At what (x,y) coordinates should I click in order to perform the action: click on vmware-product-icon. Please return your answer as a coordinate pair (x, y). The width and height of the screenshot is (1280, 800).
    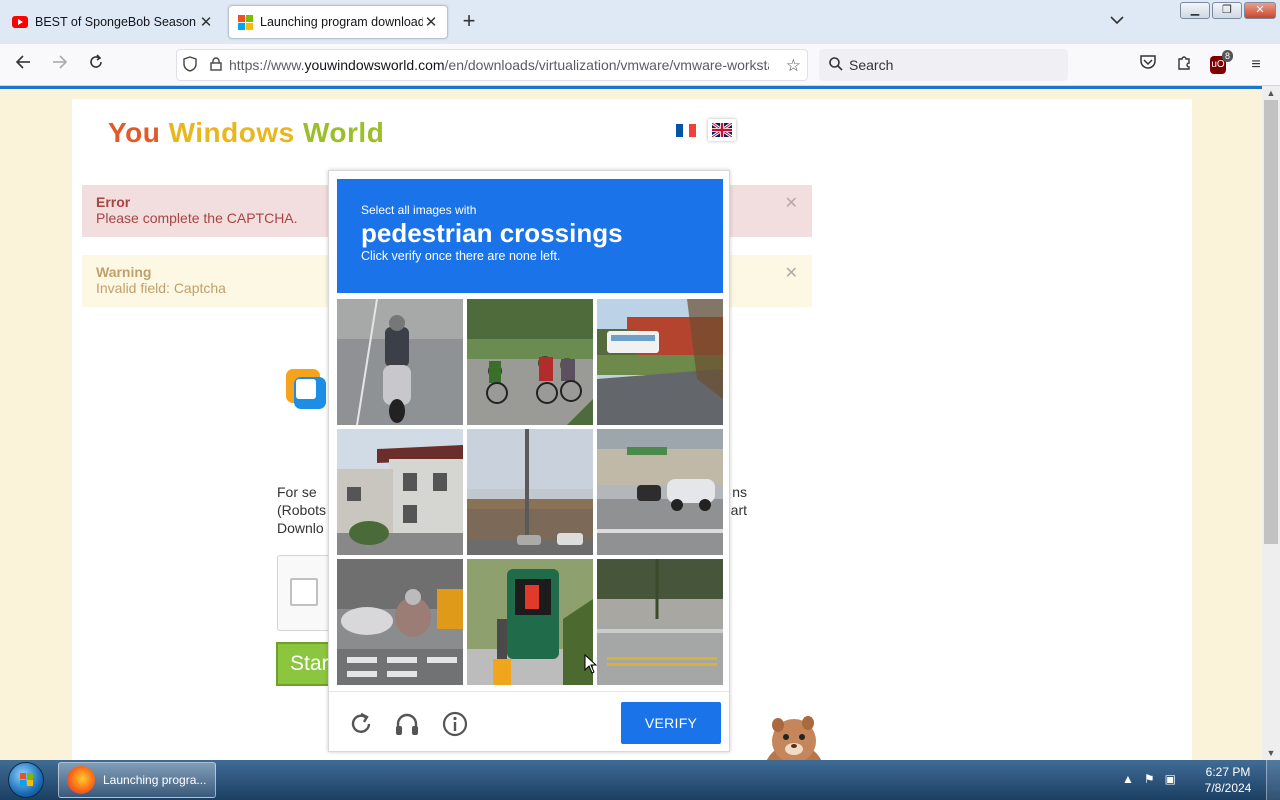
    Looking at the image, I should click on (306, 389).